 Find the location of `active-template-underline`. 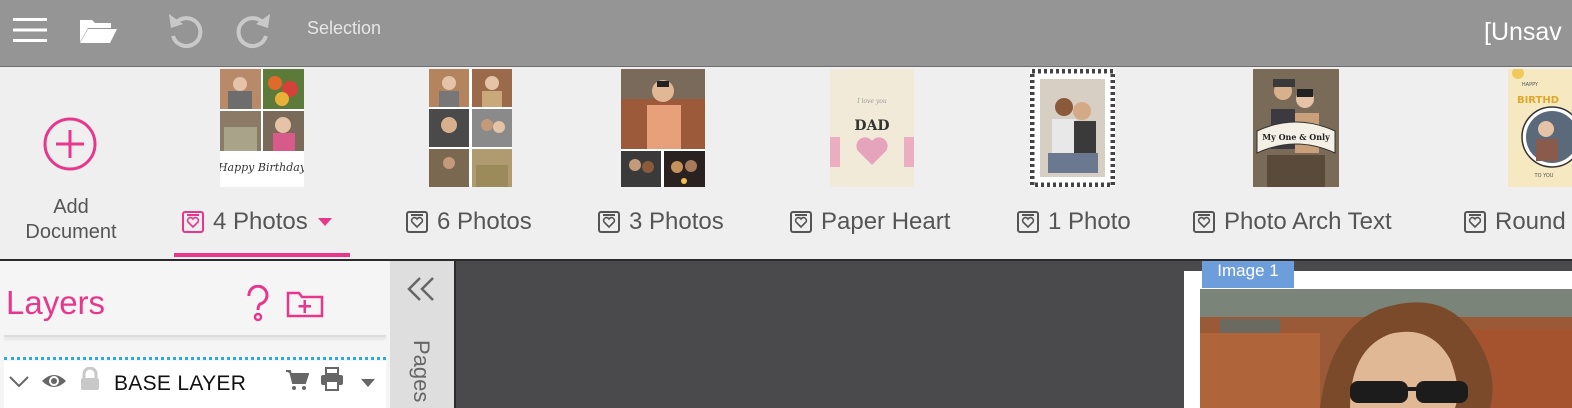

active-template-underline is located at coordinates (262, 255).